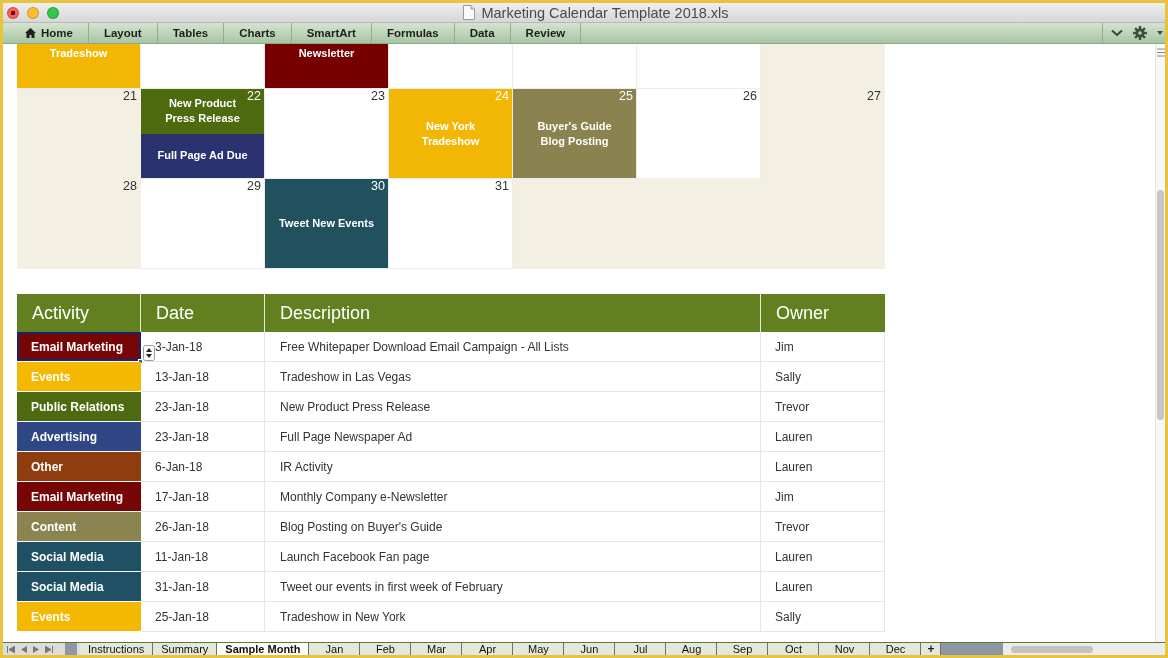 Image resolution: width=1168 pixels, height=658 pixels. Describe the element at coordinates (79, 437) in the screenshot. I see `activity-cell: Advertising` at that location.